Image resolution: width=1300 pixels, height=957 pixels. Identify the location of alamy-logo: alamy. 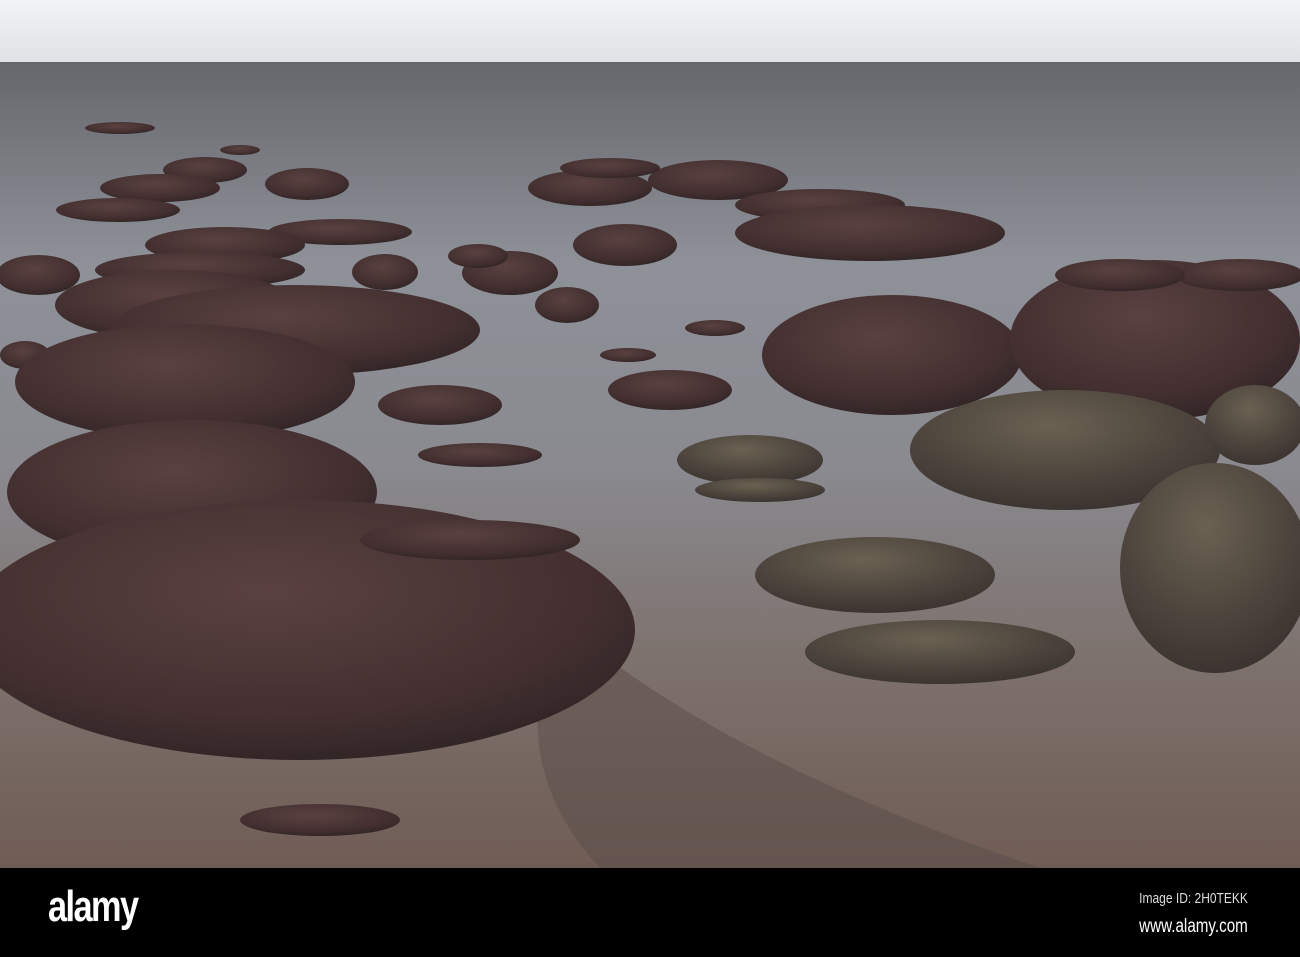
(93, 906).